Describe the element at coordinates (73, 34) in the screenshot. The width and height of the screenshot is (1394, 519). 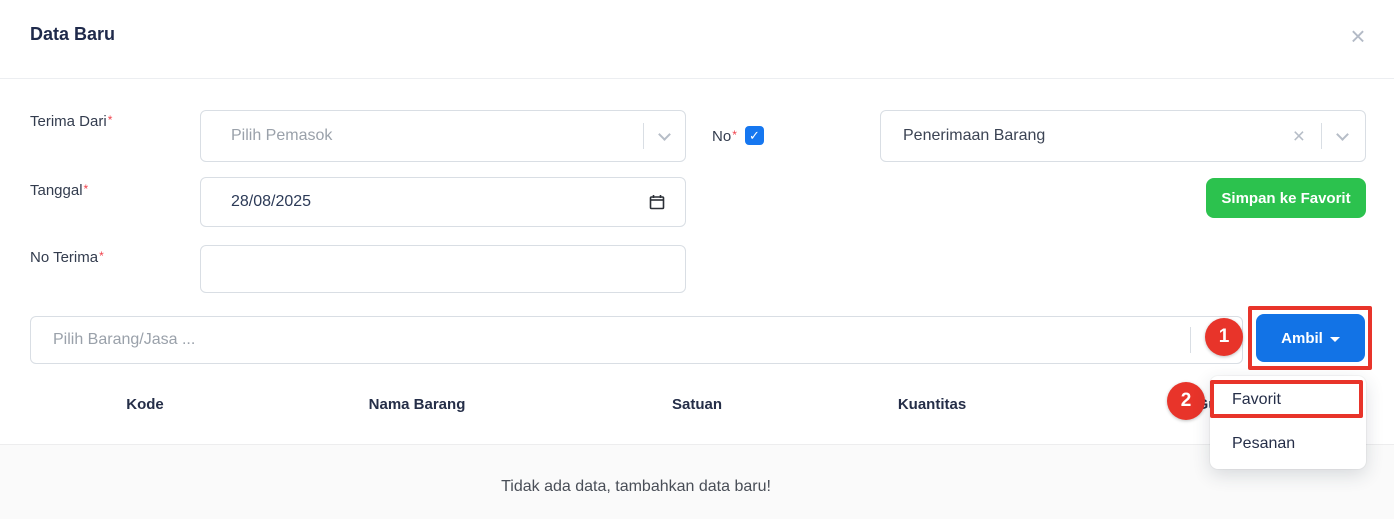
I see `page-title: Data Baru` at that location.